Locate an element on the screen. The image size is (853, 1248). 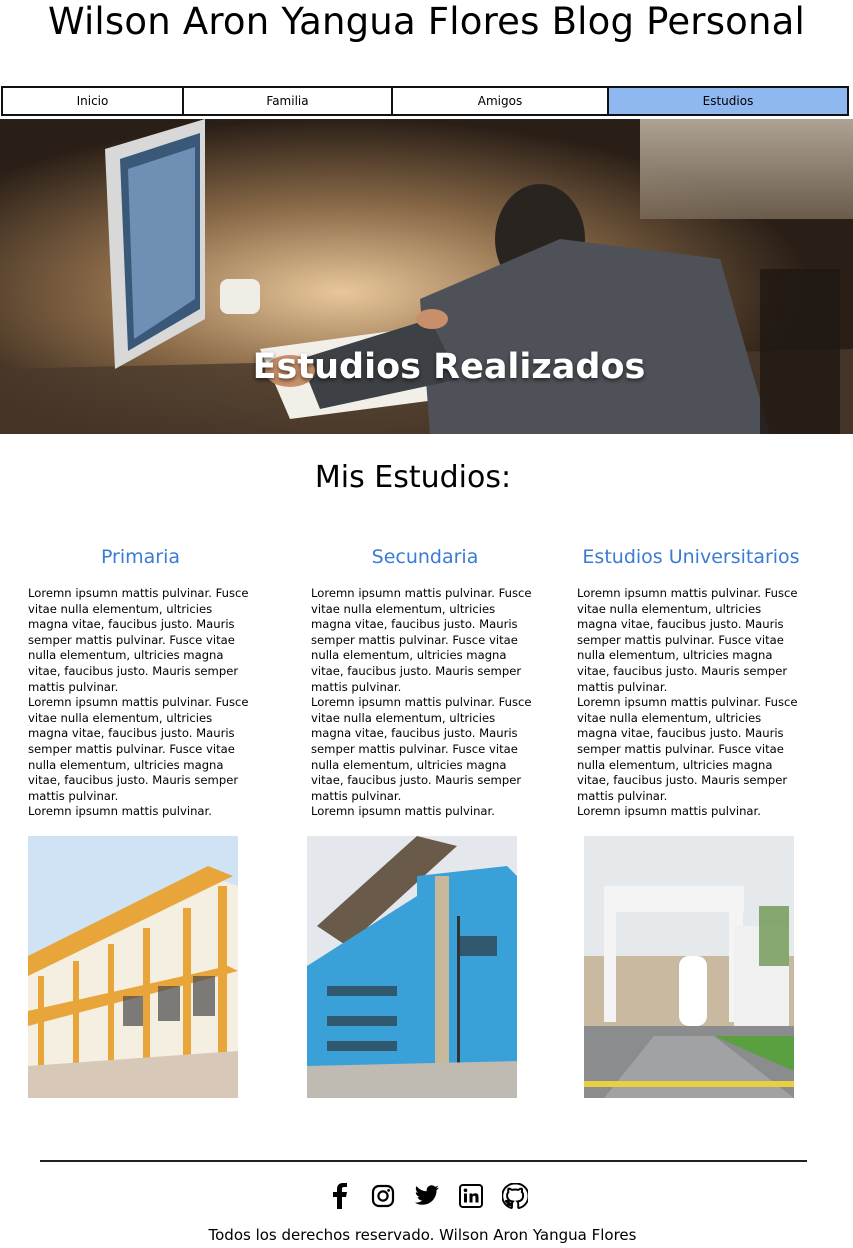
column-heading: Primaria is located at coordinates (140, 557).